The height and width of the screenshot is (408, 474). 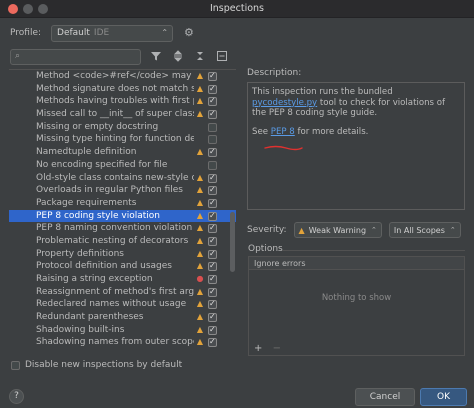 I want to click on inspection-row: Property definitions ▲, so click(x=122, y=254).